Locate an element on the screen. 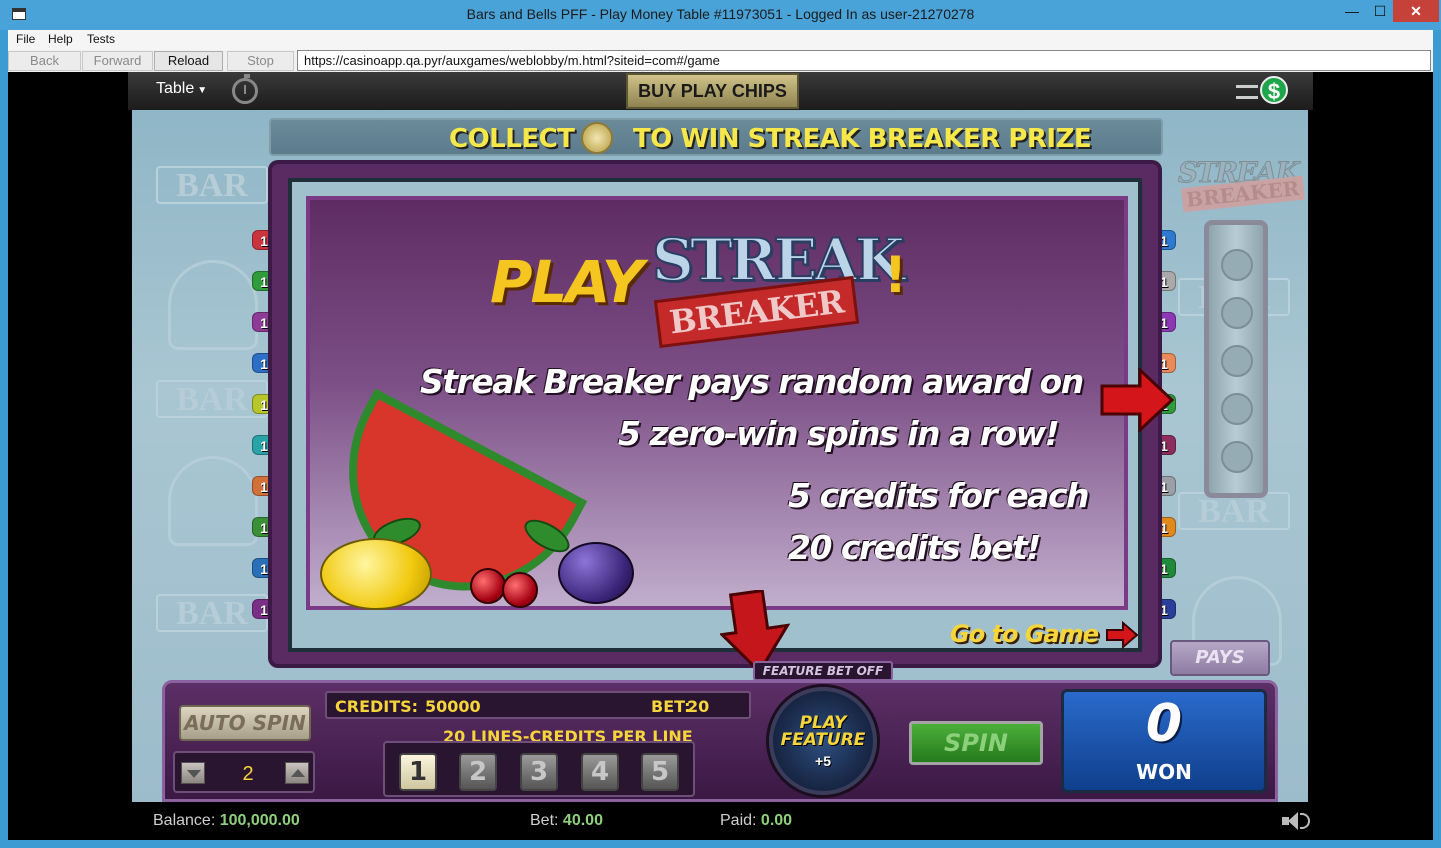 The image size is (1441, 848). increase-button is located at coordinates (297, 773).